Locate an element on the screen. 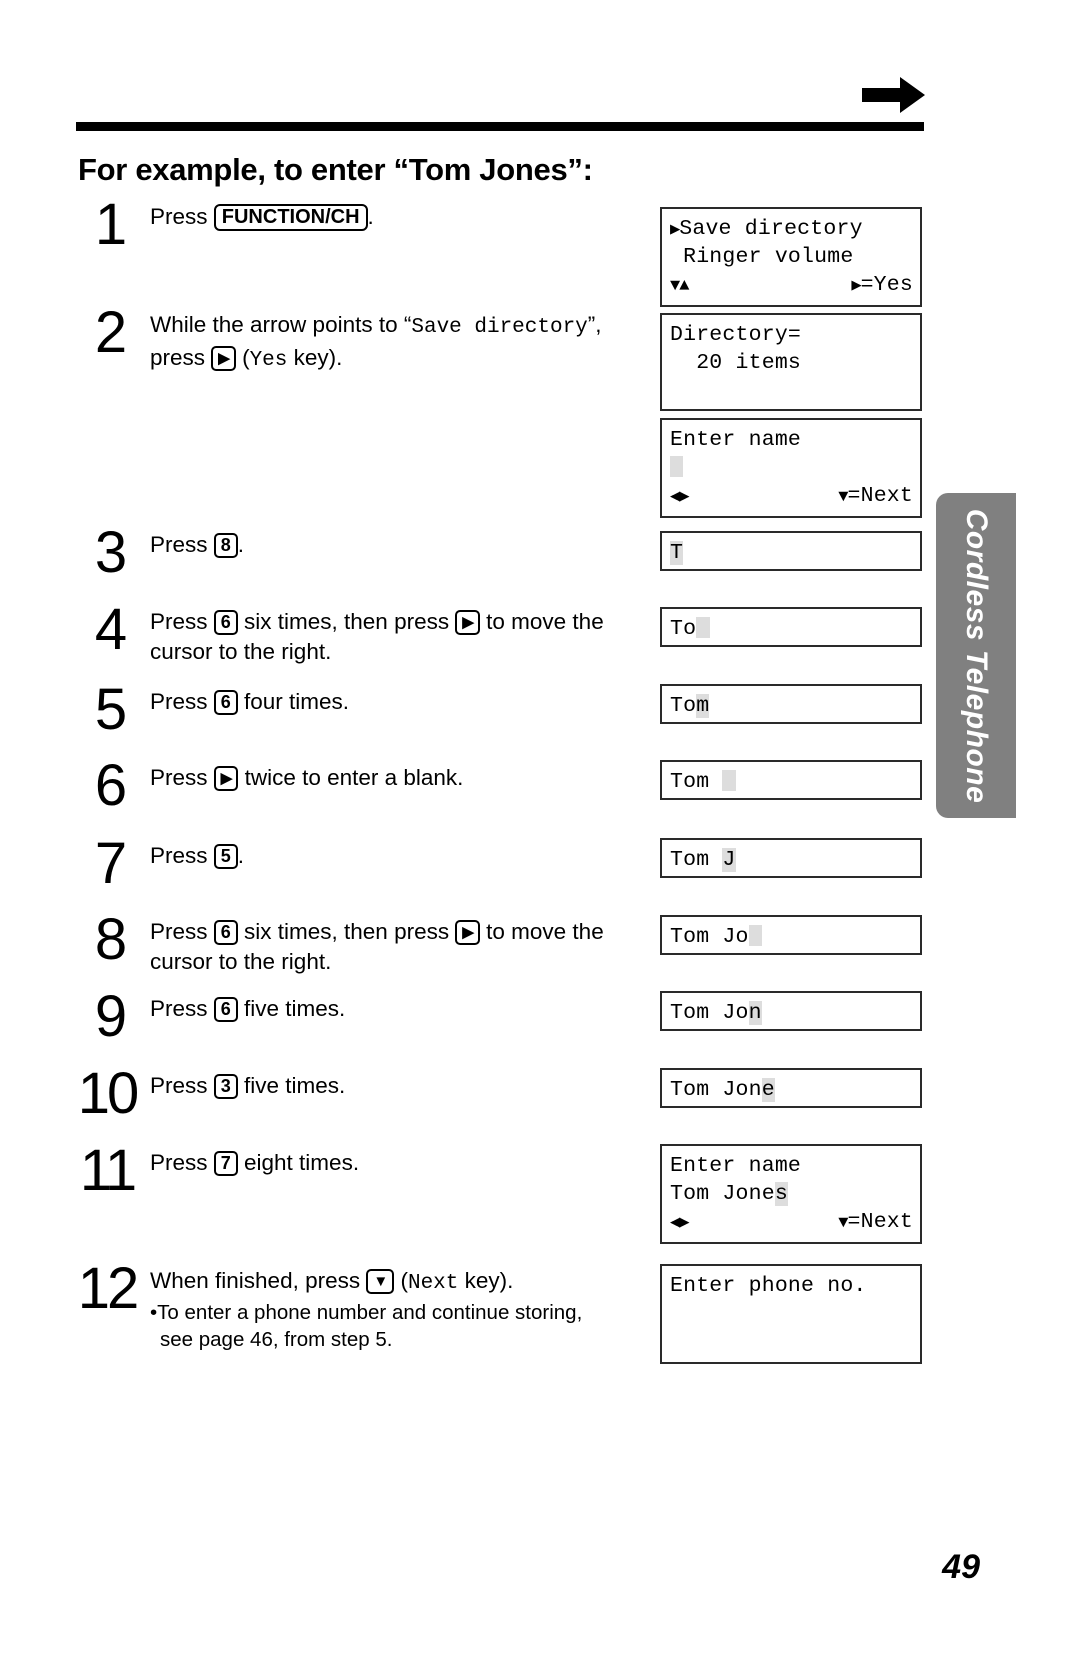  lcd-text: 20 items is located at coordinates (736, 363).